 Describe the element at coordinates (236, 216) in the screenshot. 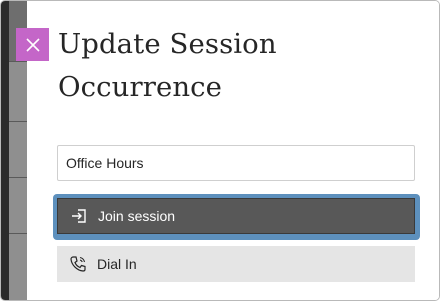

I see `join-session-button: Join session` at that location.